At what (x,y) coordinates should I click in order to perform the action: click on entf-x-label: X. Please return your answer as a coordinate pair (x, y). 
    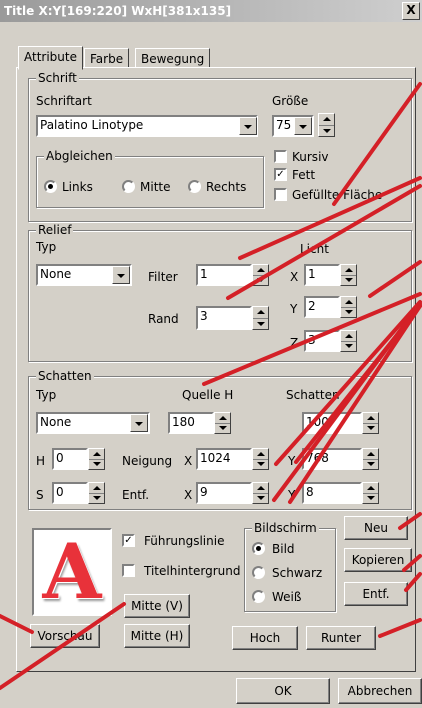
    Looking at the image, I should click on (188, 495).